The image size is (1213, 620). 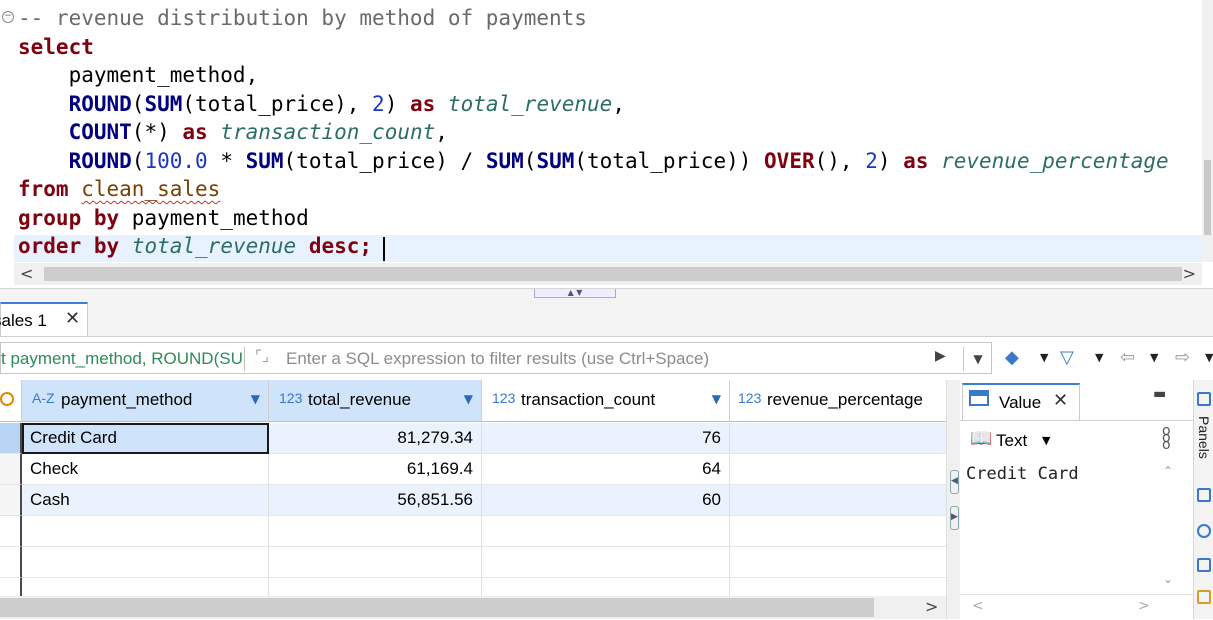 What do you see at coordinates (606, 438) in the screenshot?
I see `table-cell: 76` at bounding box center [606, 438].